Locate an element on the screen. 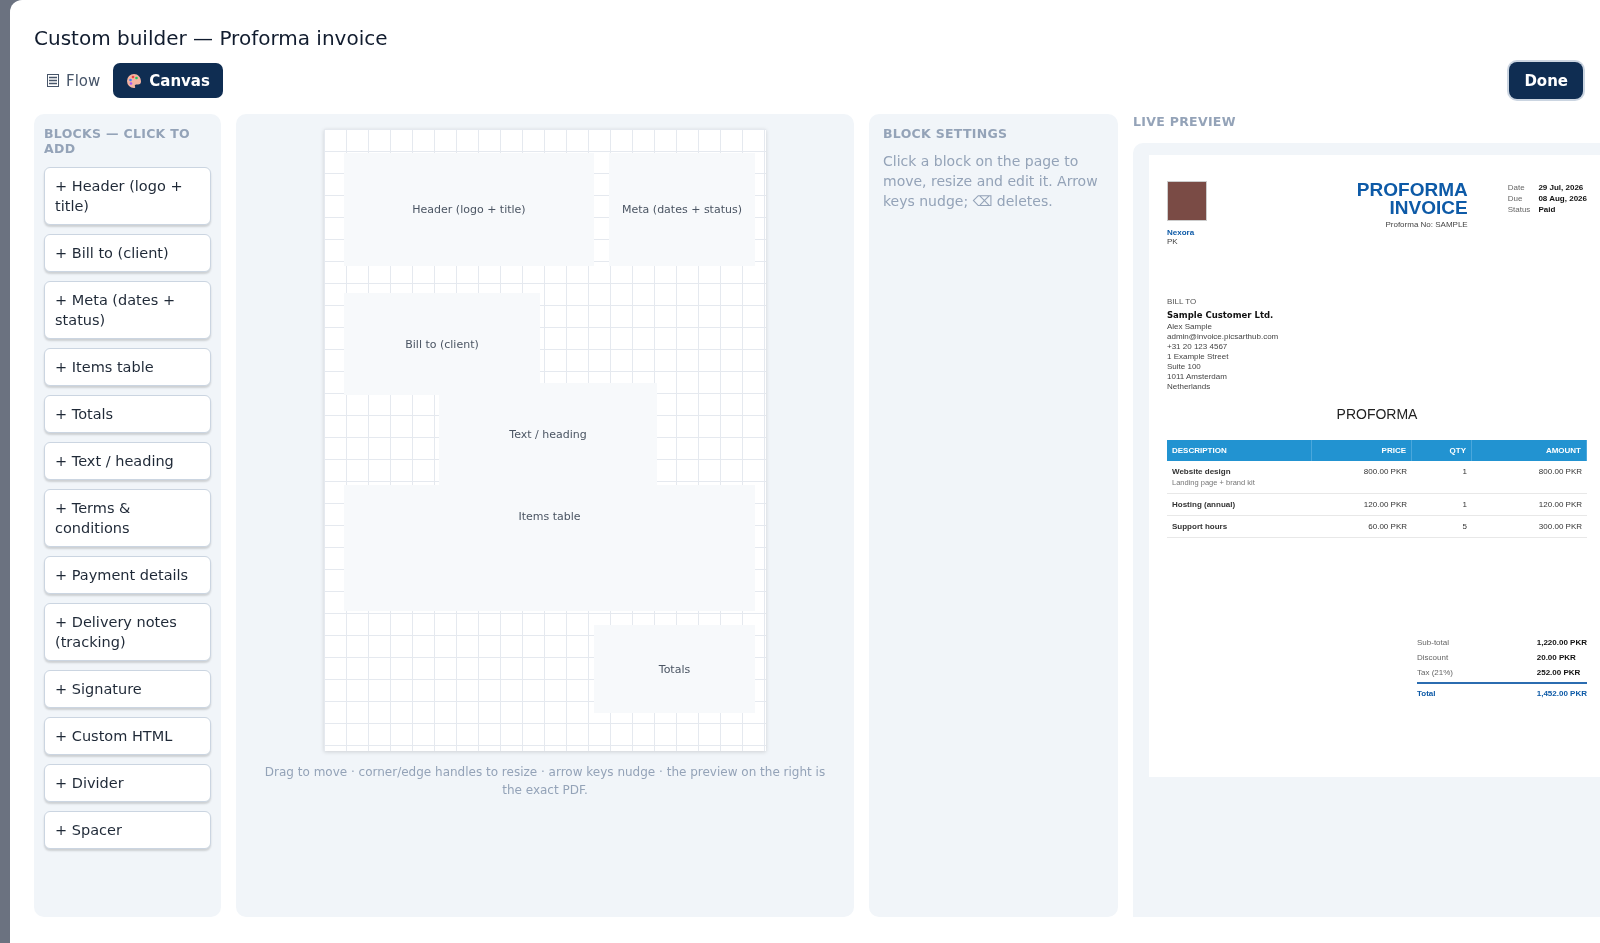  company-name: Nexora is located at coordinates (1181, 232).